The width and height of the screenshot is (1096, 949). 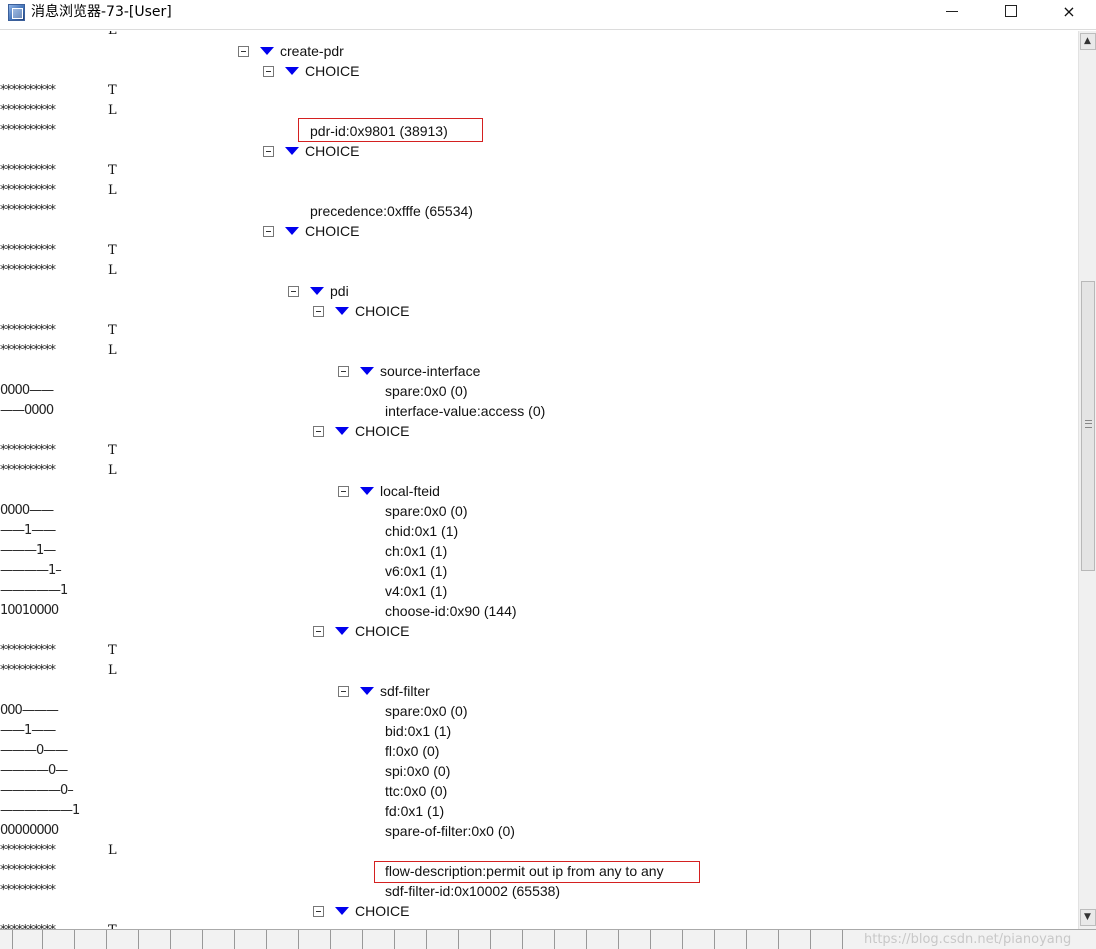 What do you see at coordinates (451, 611) in the screenshot?
I see `field-choose-id: choose-id:0x90 (144)` at bounding box center [451, 611].